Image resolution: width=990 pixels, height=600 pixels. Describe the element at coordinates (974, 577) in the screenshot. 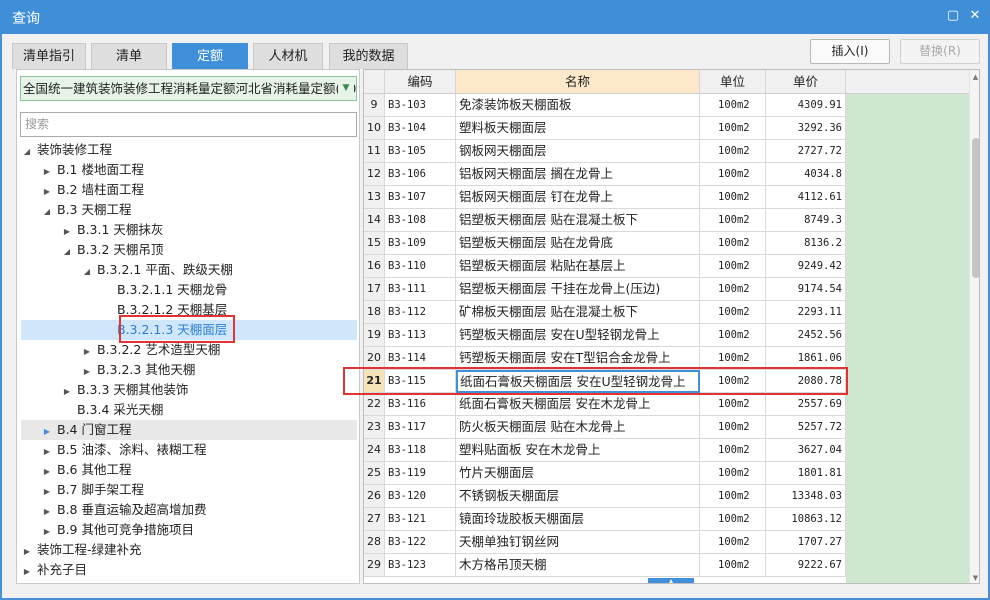

I see `scroll-down-icon: ▼` at that location.